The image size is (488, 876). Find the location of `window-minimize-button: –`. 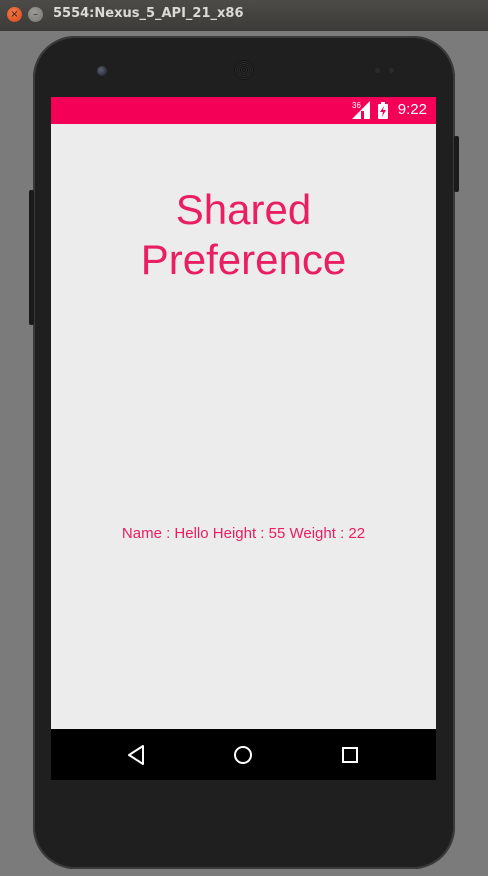

window-minimize-button: – is located at coordinates (35, 14).